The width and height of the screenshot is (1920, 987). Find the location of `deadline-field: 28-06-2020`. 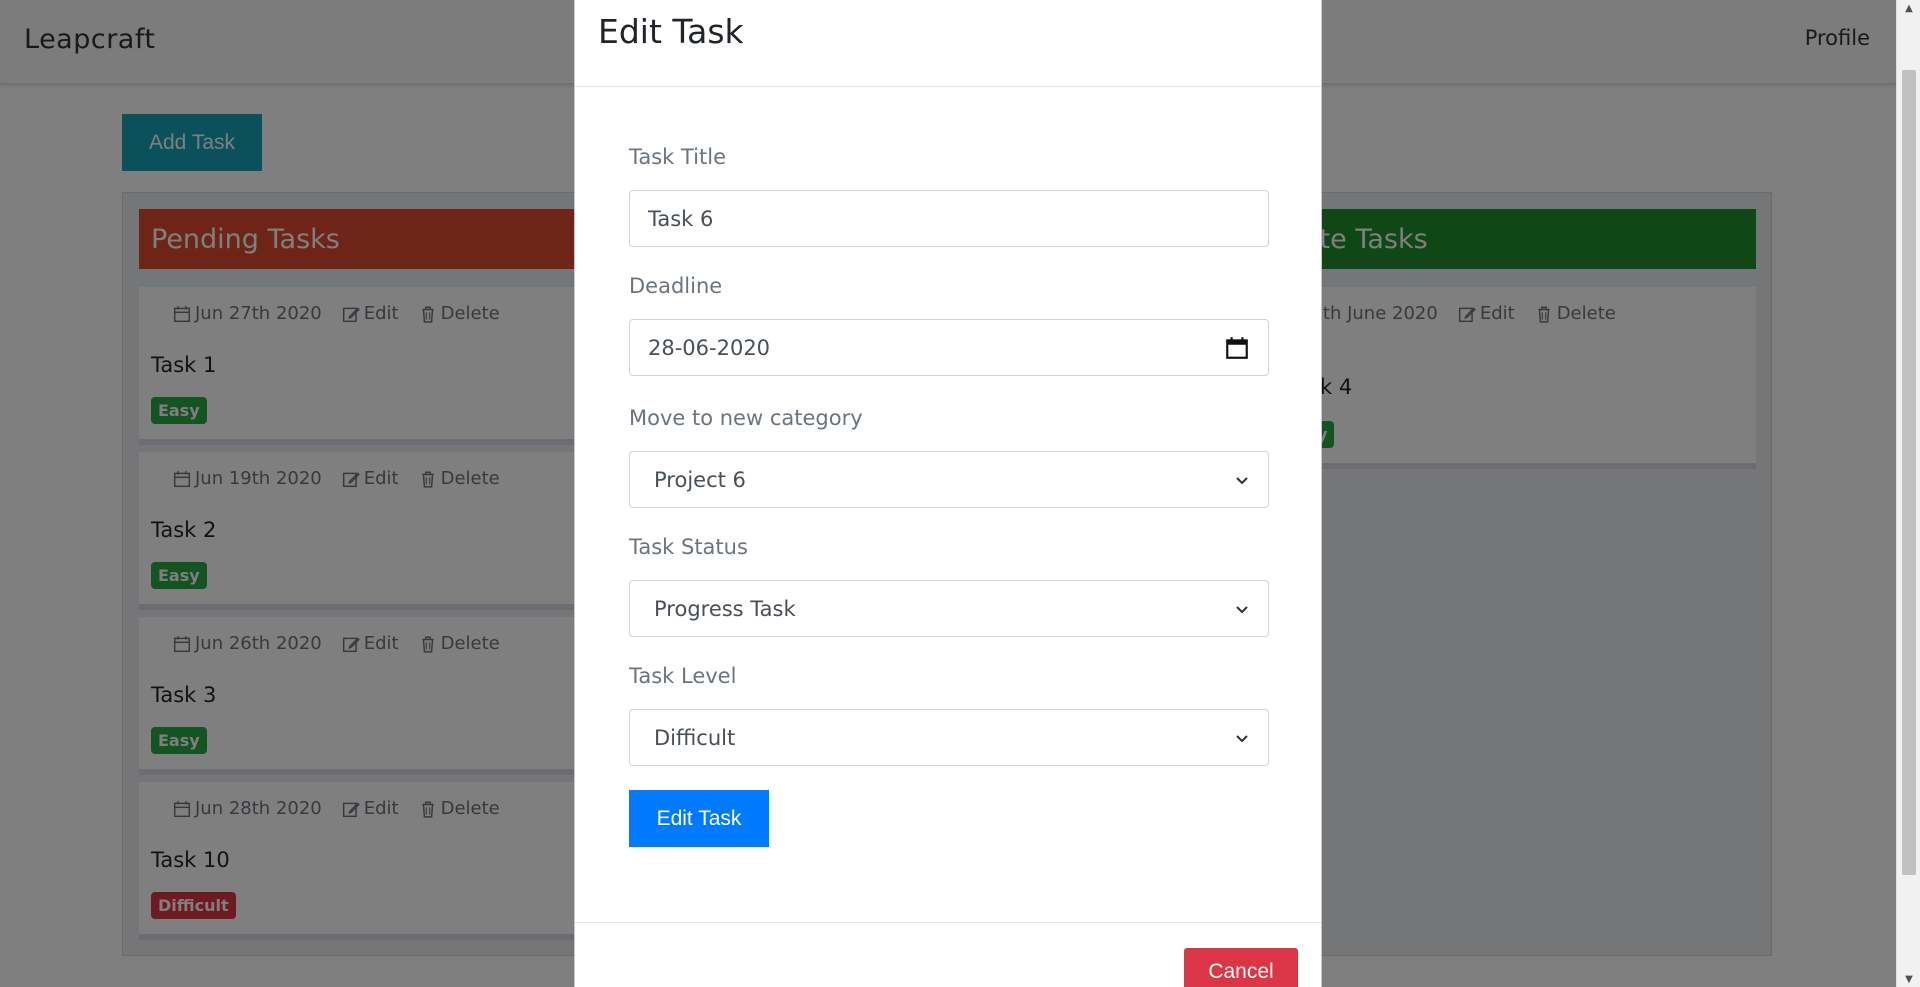

deadline-field: 28-06-2020 is located at coordinates (949, 347).